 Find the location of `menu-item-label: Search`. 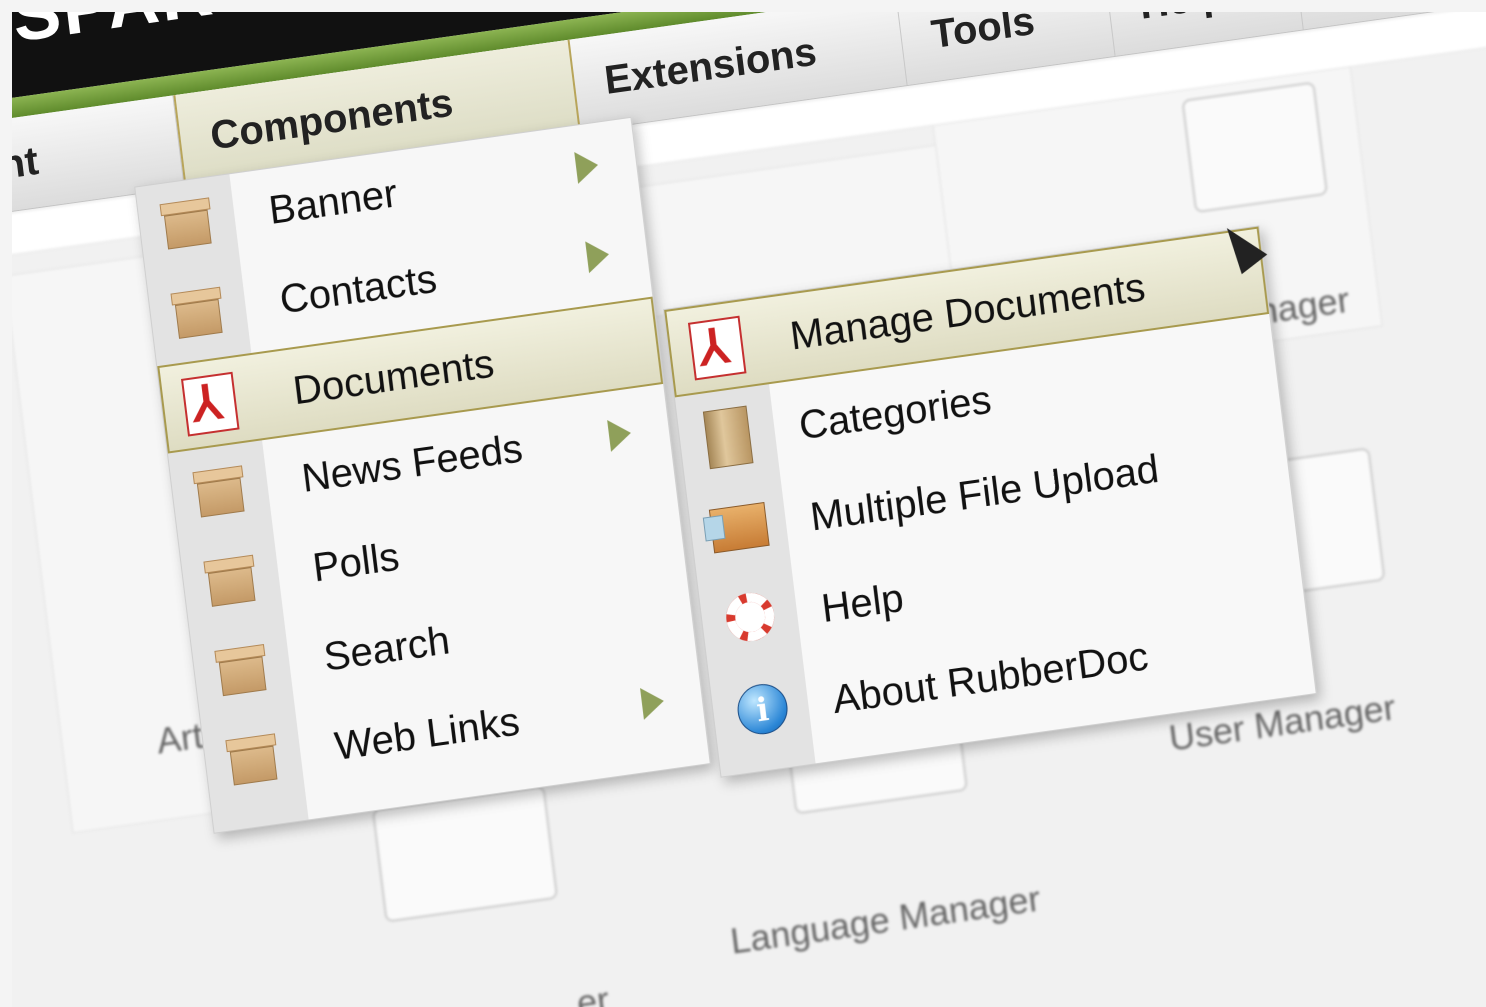

menu-item-label: Search is located at coordinates (387, 649).